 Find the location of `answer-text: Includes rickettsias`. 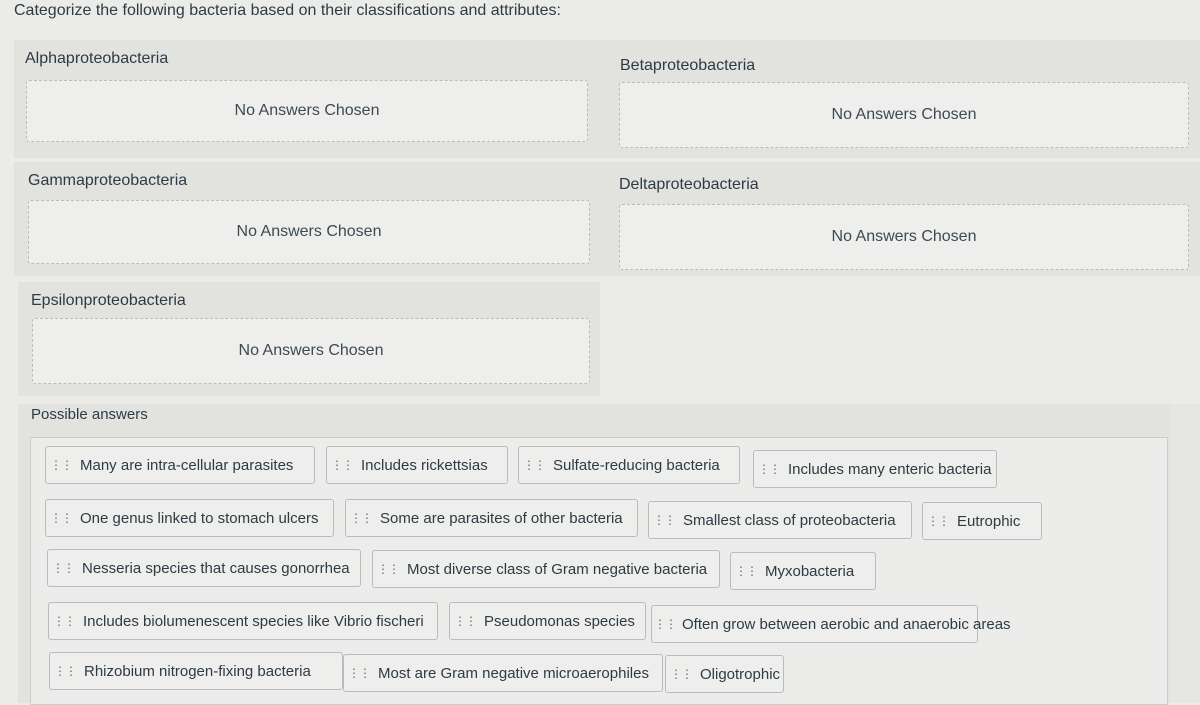

answer-text: Includes rickettsias is located at coordinates (424, 465).